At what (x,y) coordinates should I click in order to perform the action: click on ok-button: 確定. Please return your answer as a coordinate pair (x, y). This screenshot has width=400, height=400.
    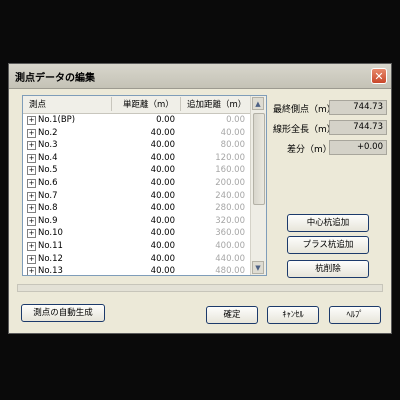
    Looking at the image, I should click on (232, 315).